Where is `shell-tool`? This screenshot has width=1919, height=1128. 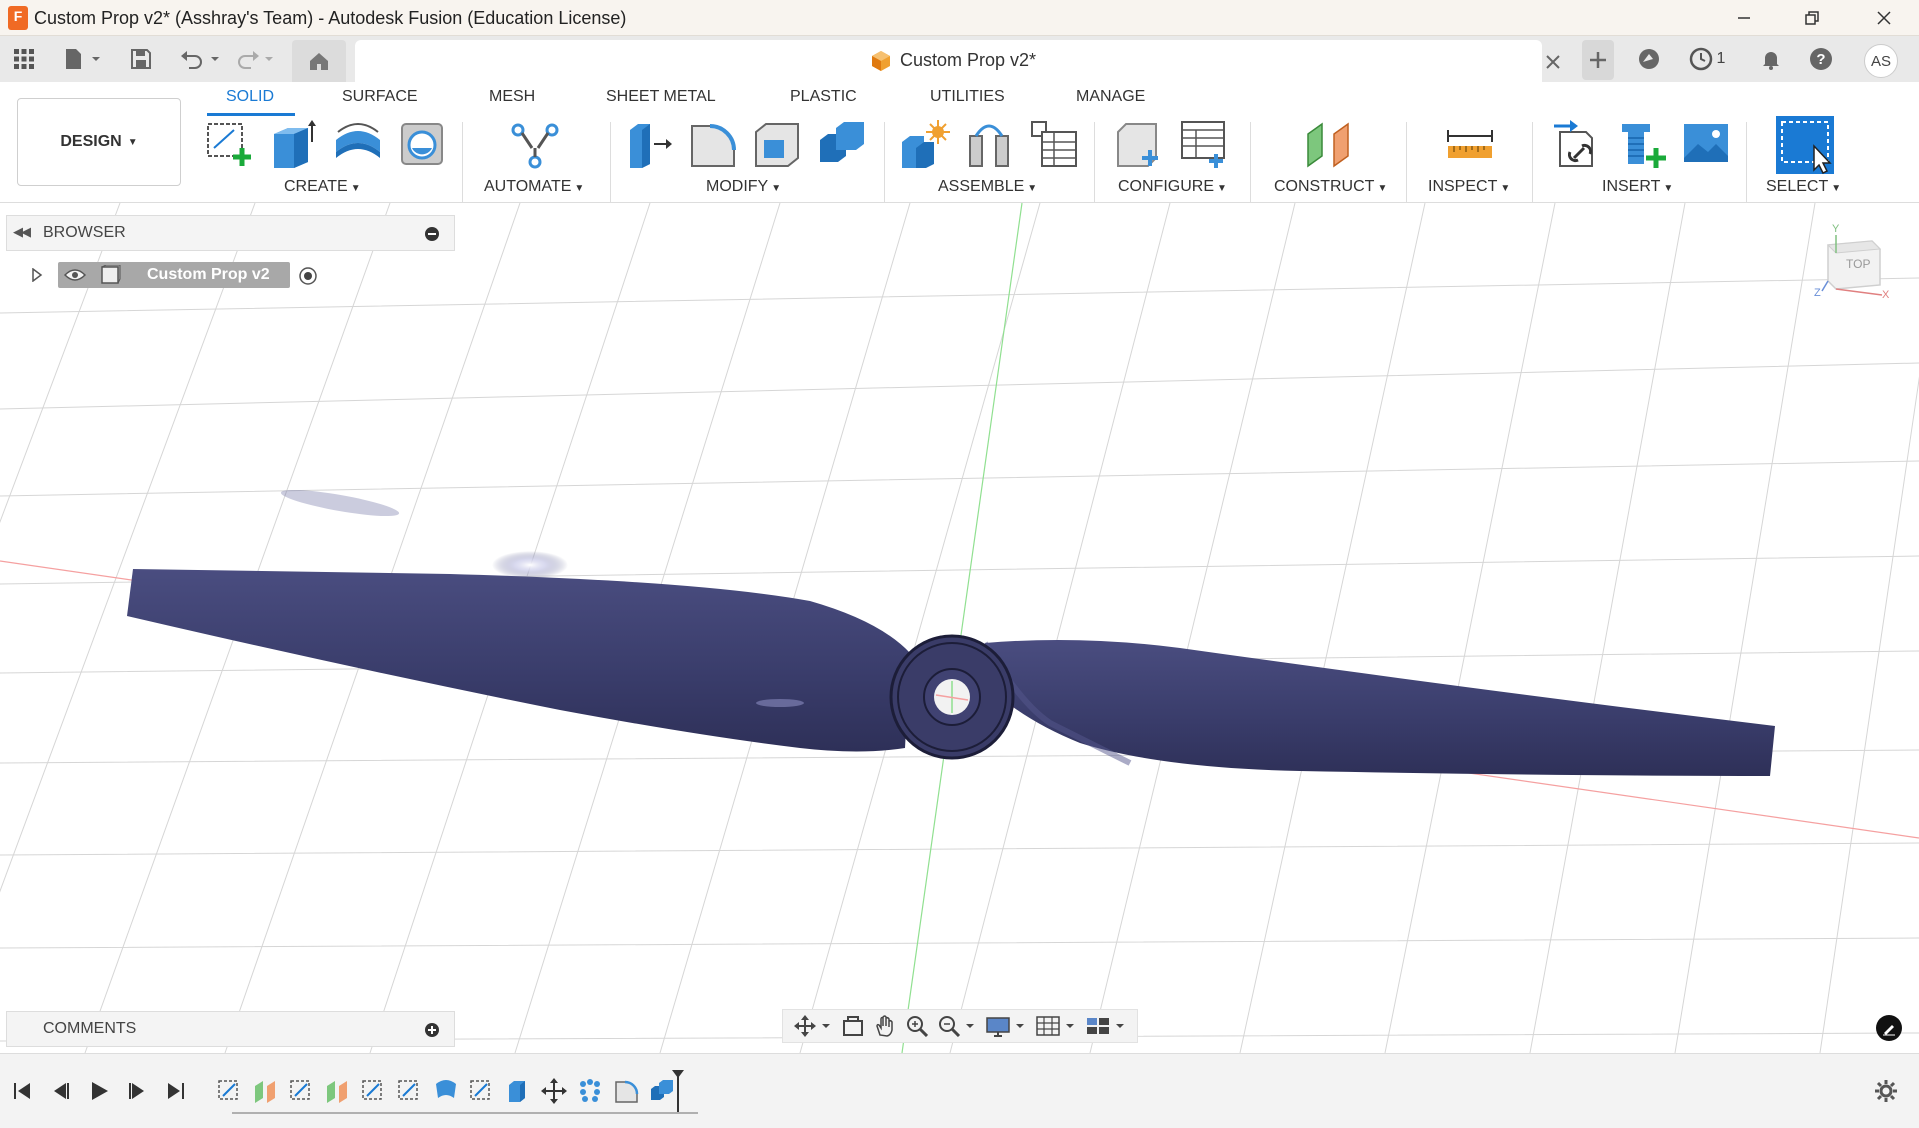 shell-tool is located at coordinates (778, 144).